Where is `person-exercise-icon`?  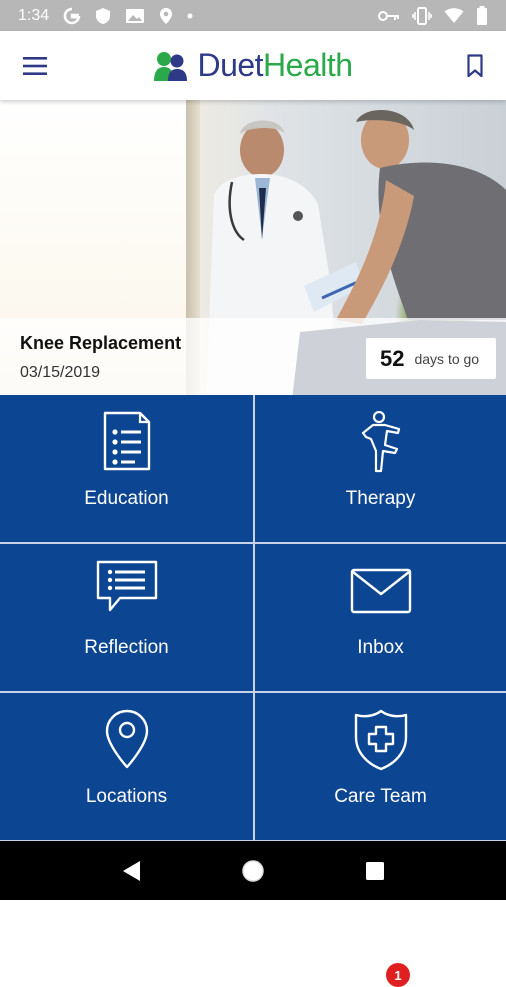
person-exercise-icon is located at coordinates (380, 442).